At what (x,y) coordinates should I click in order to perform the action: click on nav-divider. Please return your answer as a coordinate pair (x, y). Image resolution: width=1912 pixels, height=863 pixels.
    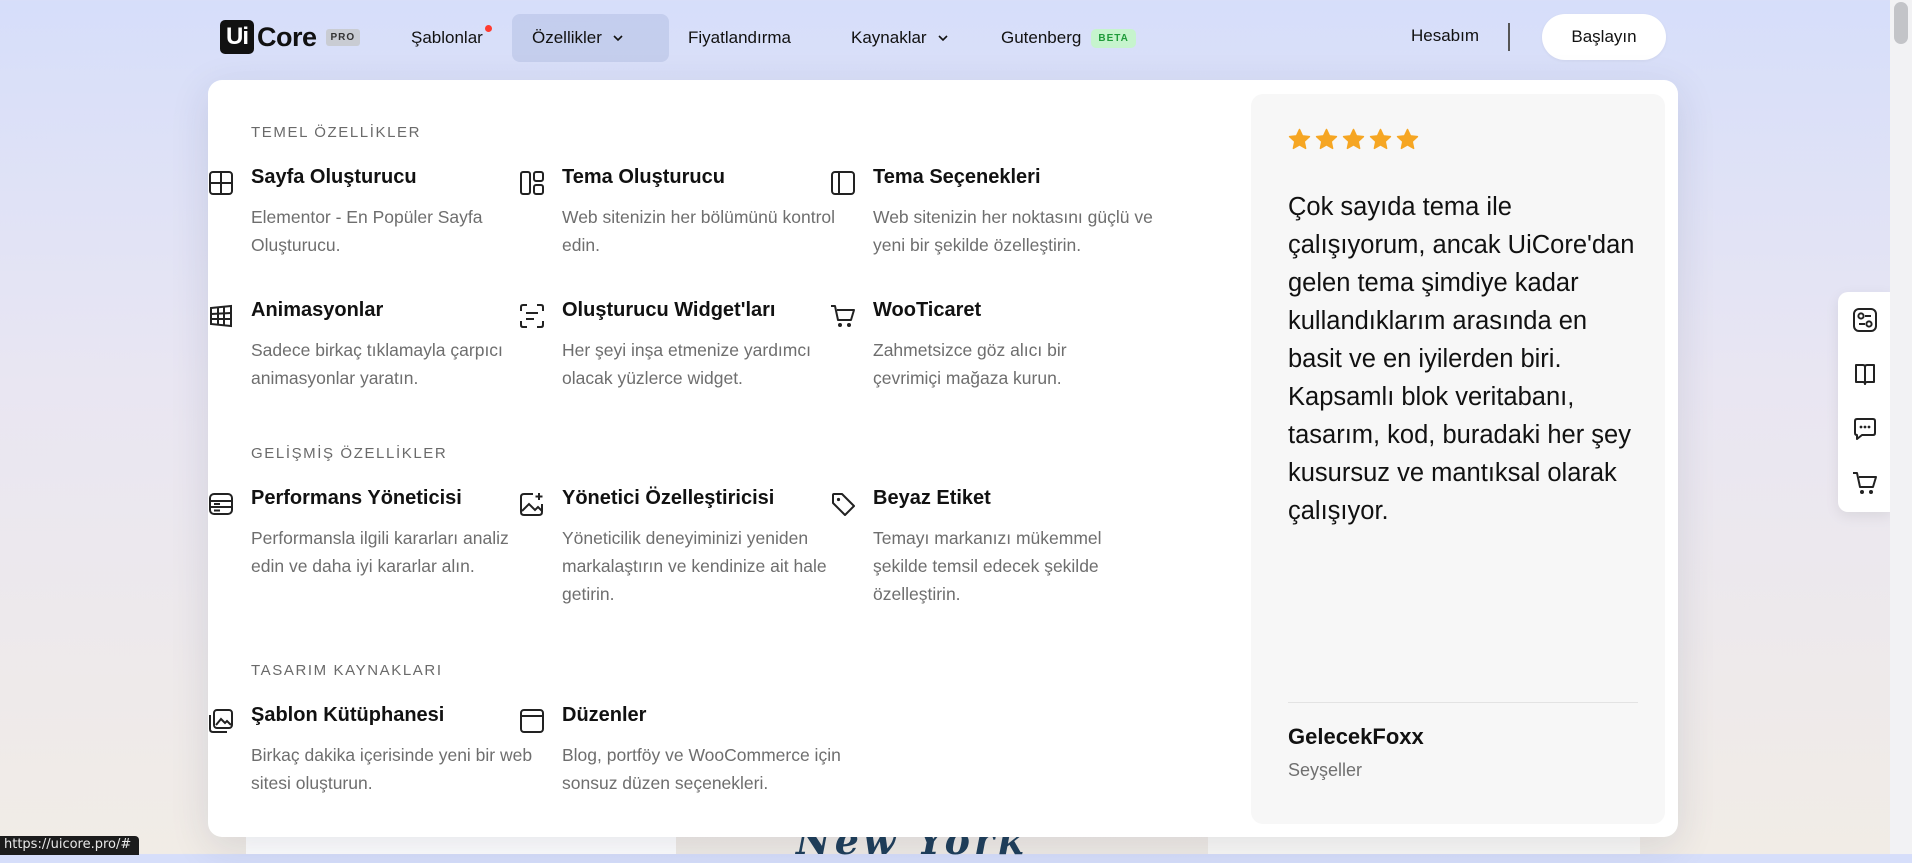
    Looking at the image, I should click on (1509, 37).